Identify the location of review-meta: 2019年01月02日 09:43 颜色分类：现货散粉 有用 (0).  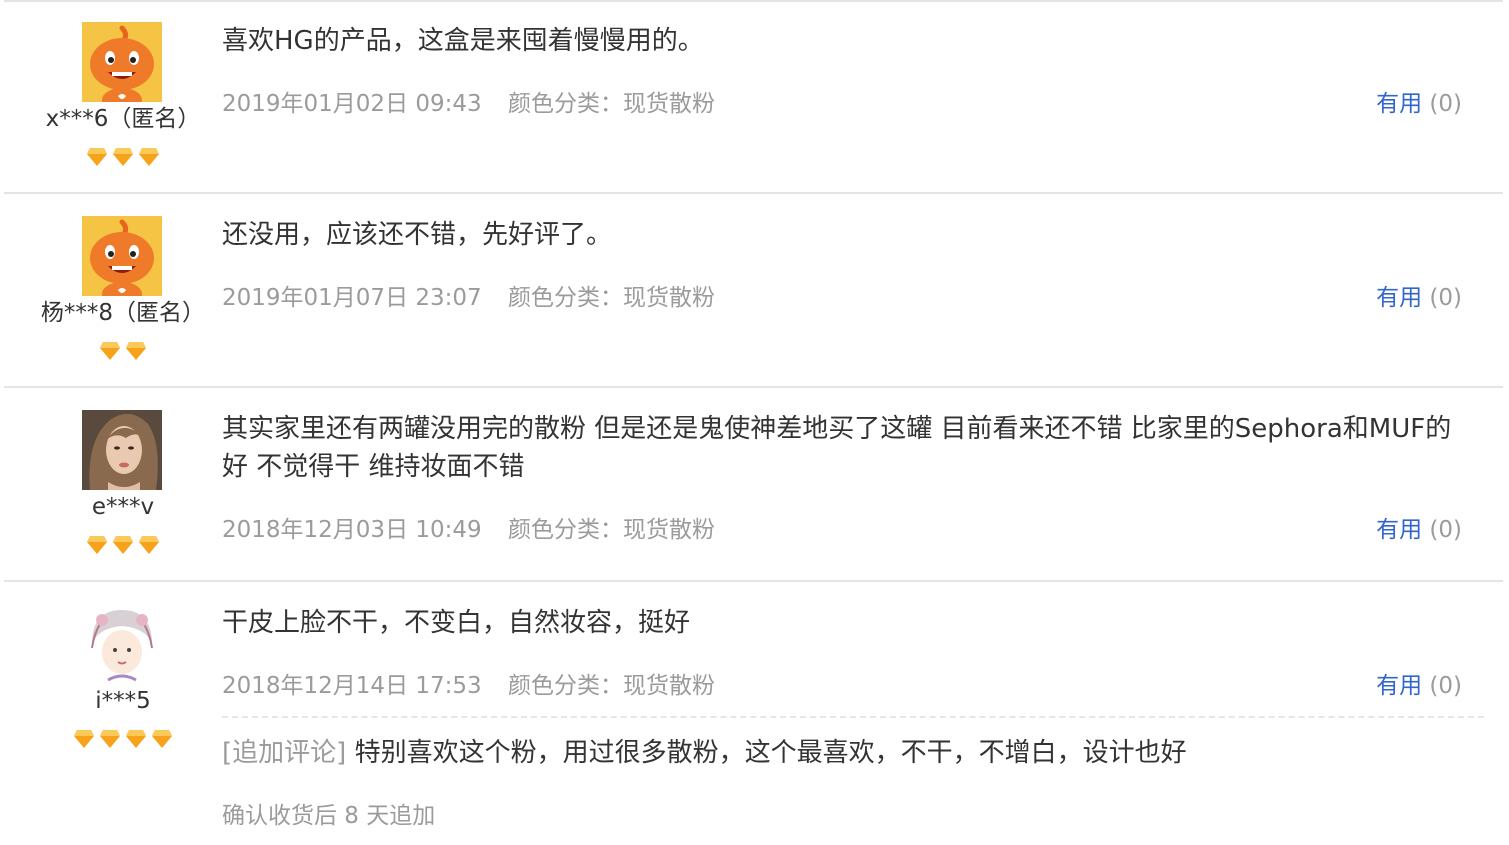
(842, 100).